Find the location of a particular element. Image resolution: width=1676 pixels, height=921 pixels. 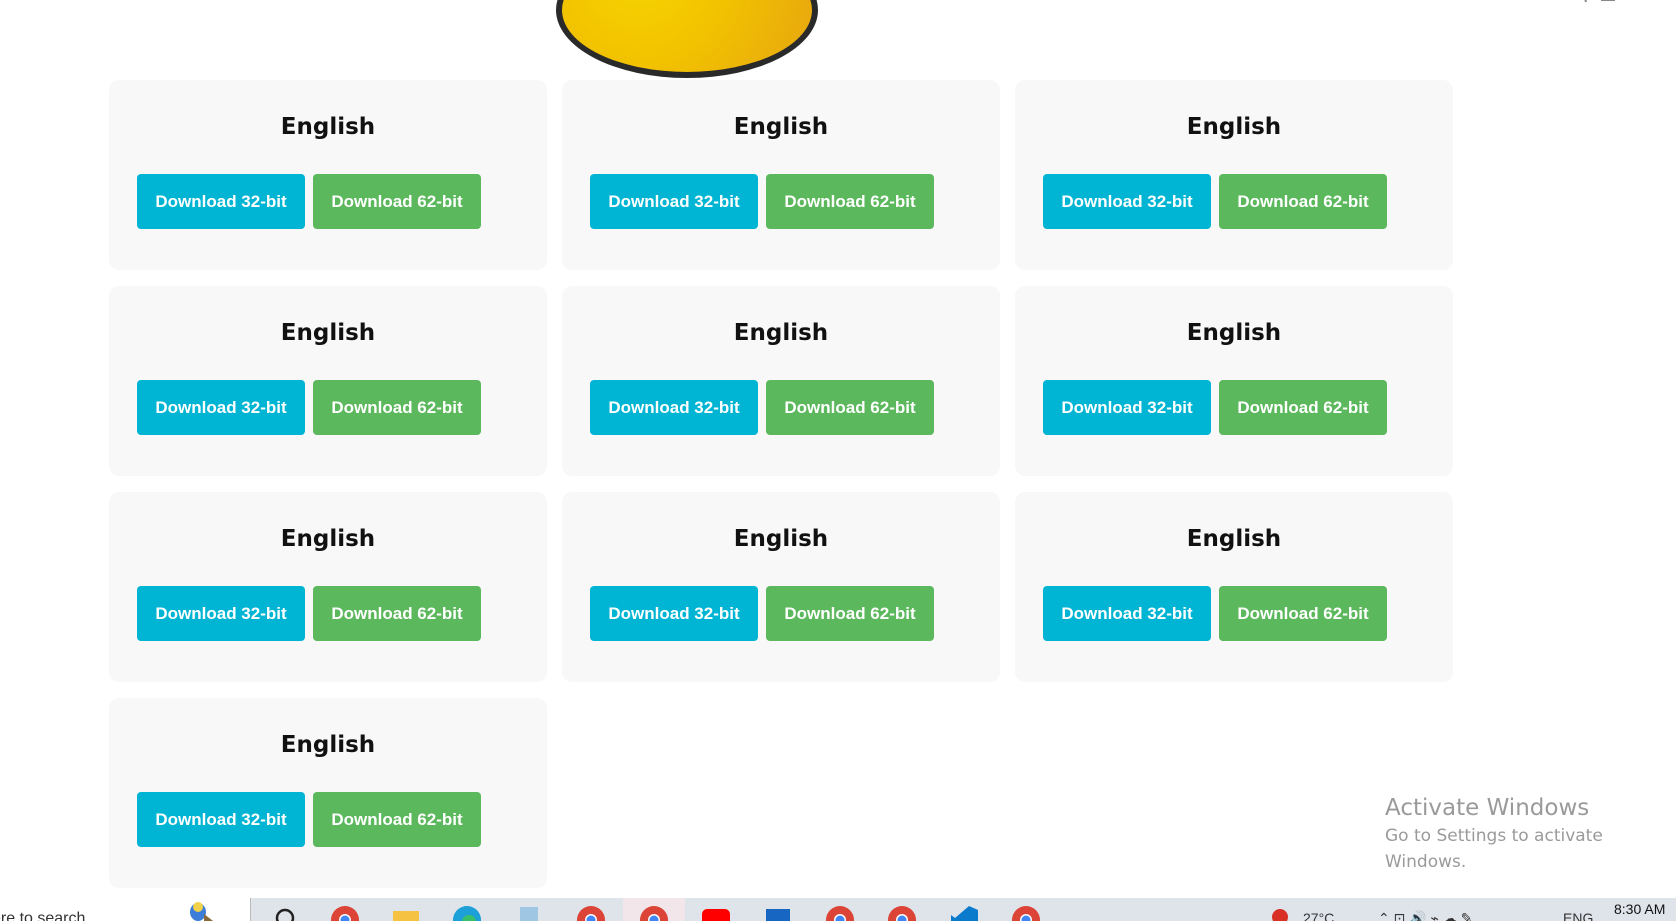

search-icon is located at coordinates (287, 913).